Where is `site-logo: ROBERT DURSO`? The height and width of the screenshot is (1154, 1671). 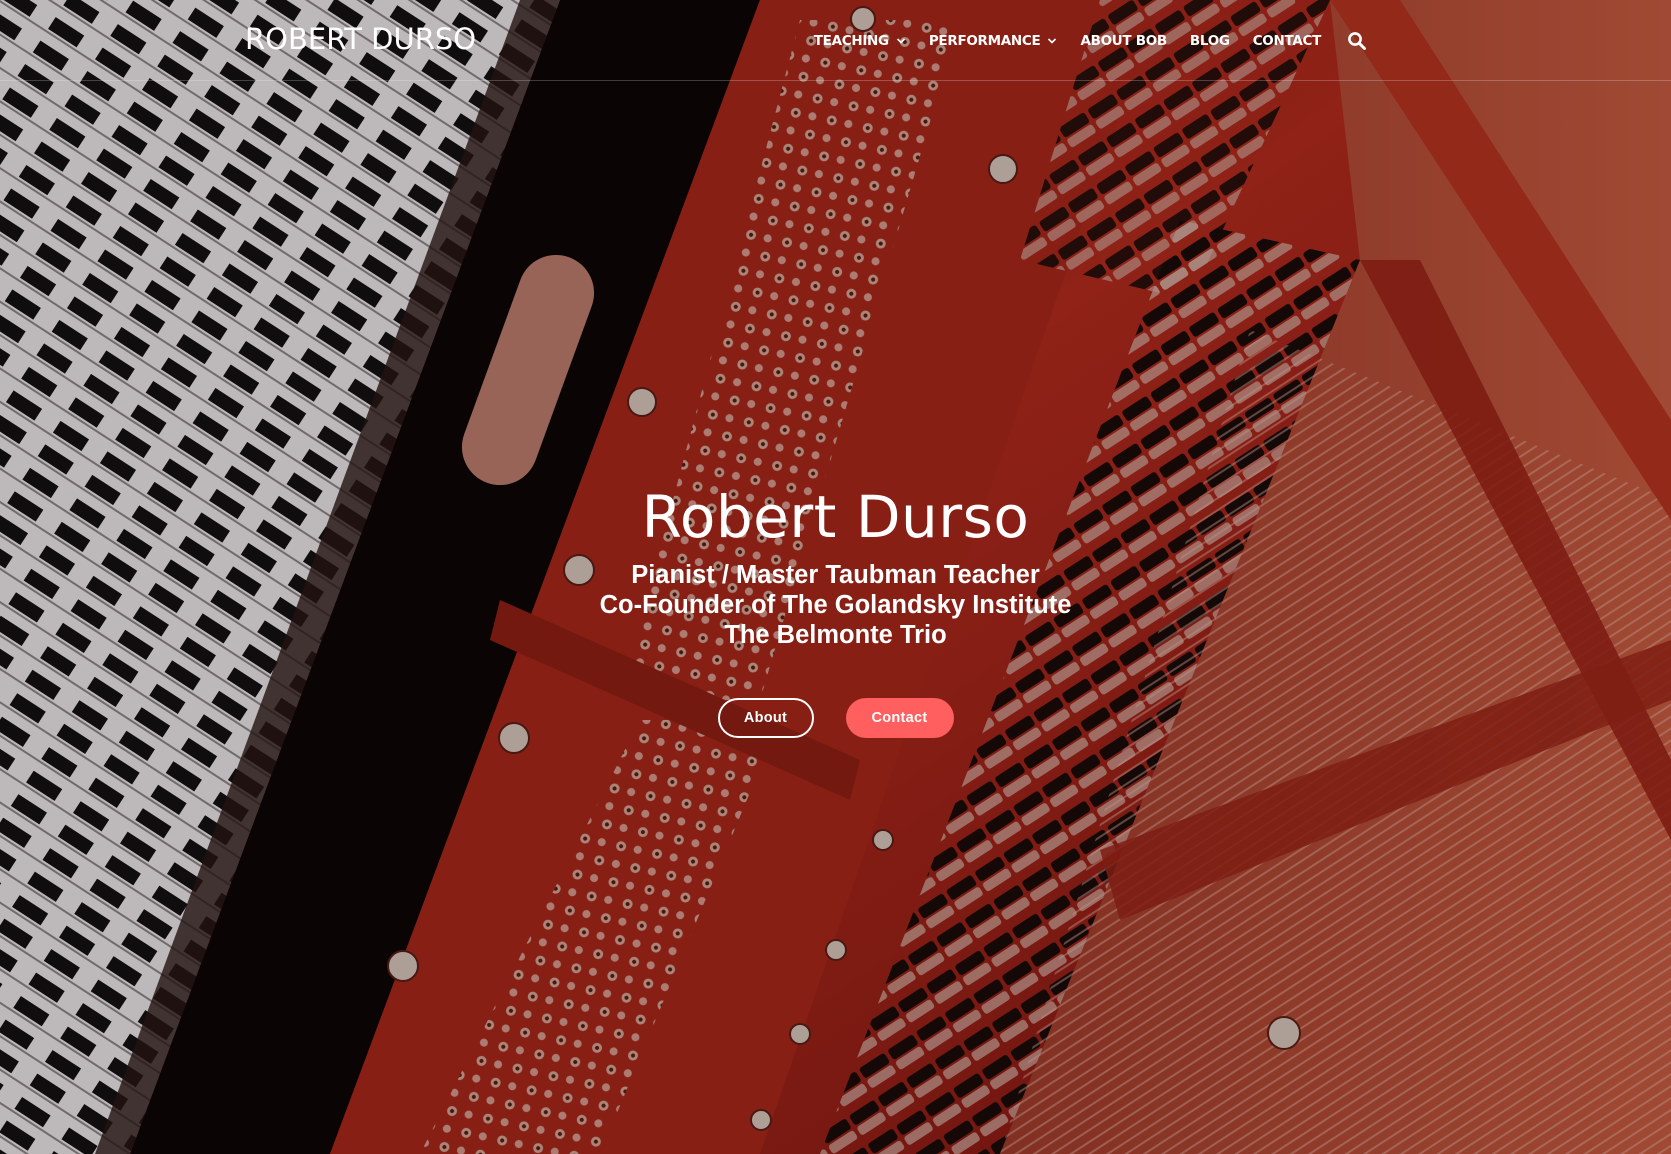 site-logo: ROBERT DURSO is located at coordinates (360, 39).